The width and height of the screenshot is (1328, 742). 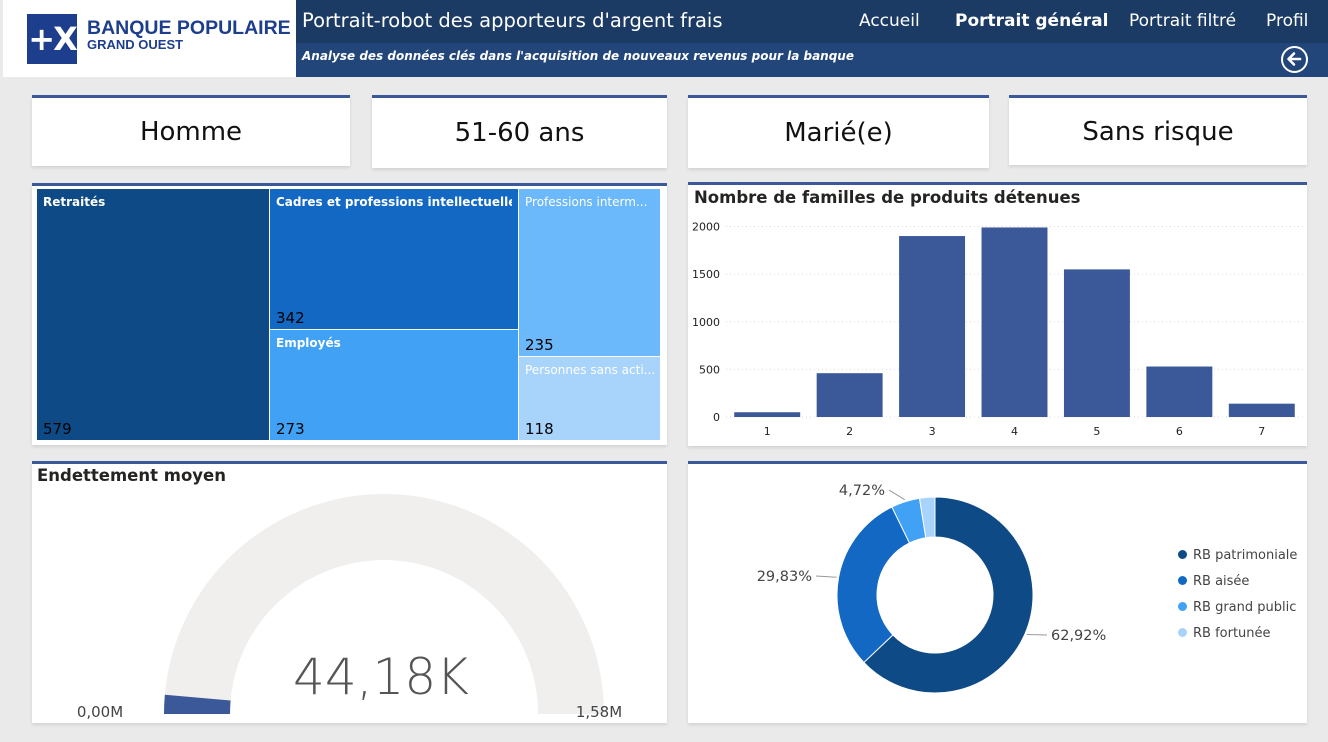 What do you see at coordinates (1261, 431) in the screenshot?
I see `x-tick-label: 7` at bounding box center [1261, 431].